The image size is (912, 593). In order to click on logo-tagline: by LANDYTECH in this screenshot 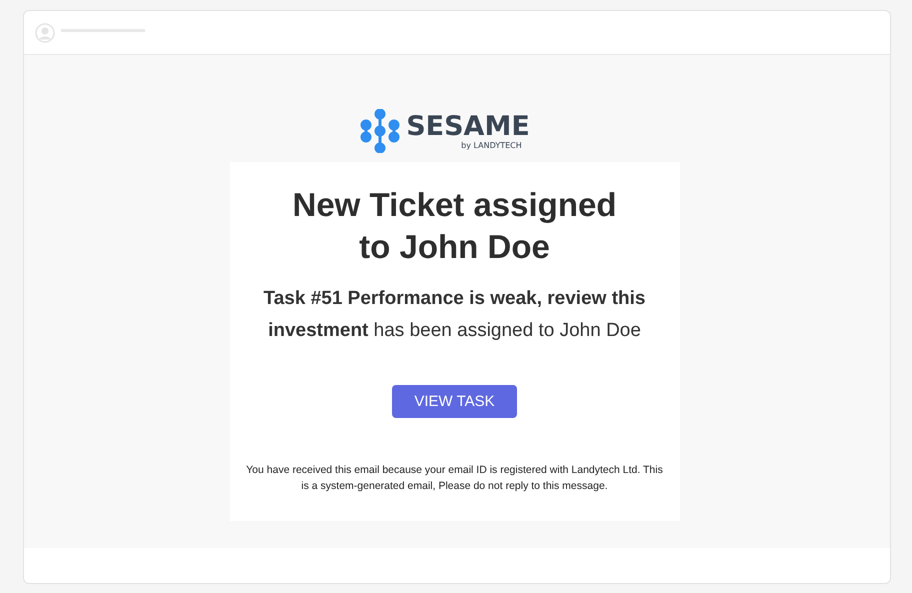, I will do `click(491, 145)`.